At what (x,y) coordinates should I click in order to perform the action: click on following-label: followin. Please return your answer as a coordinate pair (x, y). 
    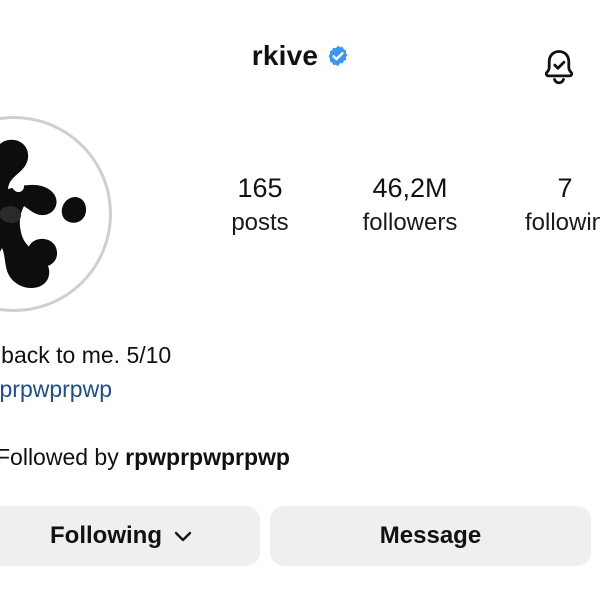
    Looking at the image, I should click on (562, 222).